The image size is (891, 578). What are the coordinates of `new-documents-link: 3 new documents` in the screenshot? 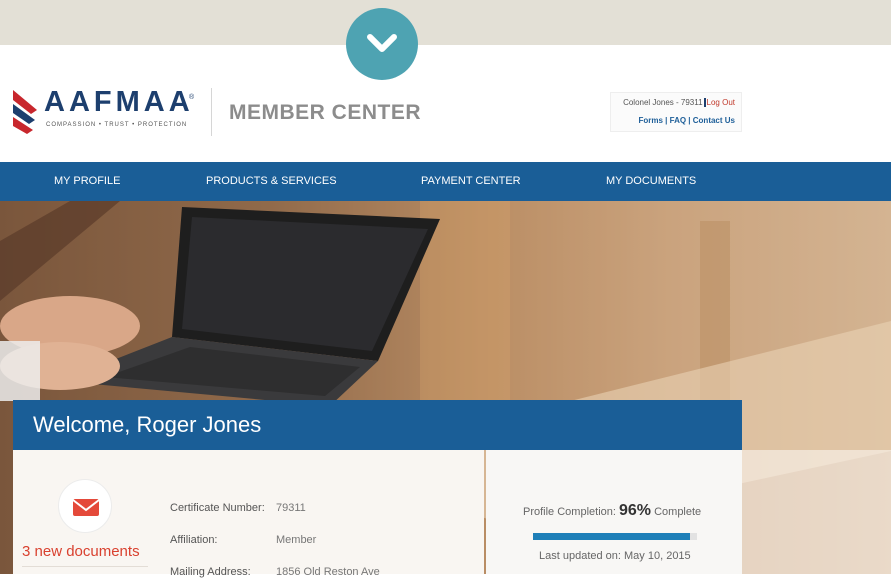 It's located at (81, 551).